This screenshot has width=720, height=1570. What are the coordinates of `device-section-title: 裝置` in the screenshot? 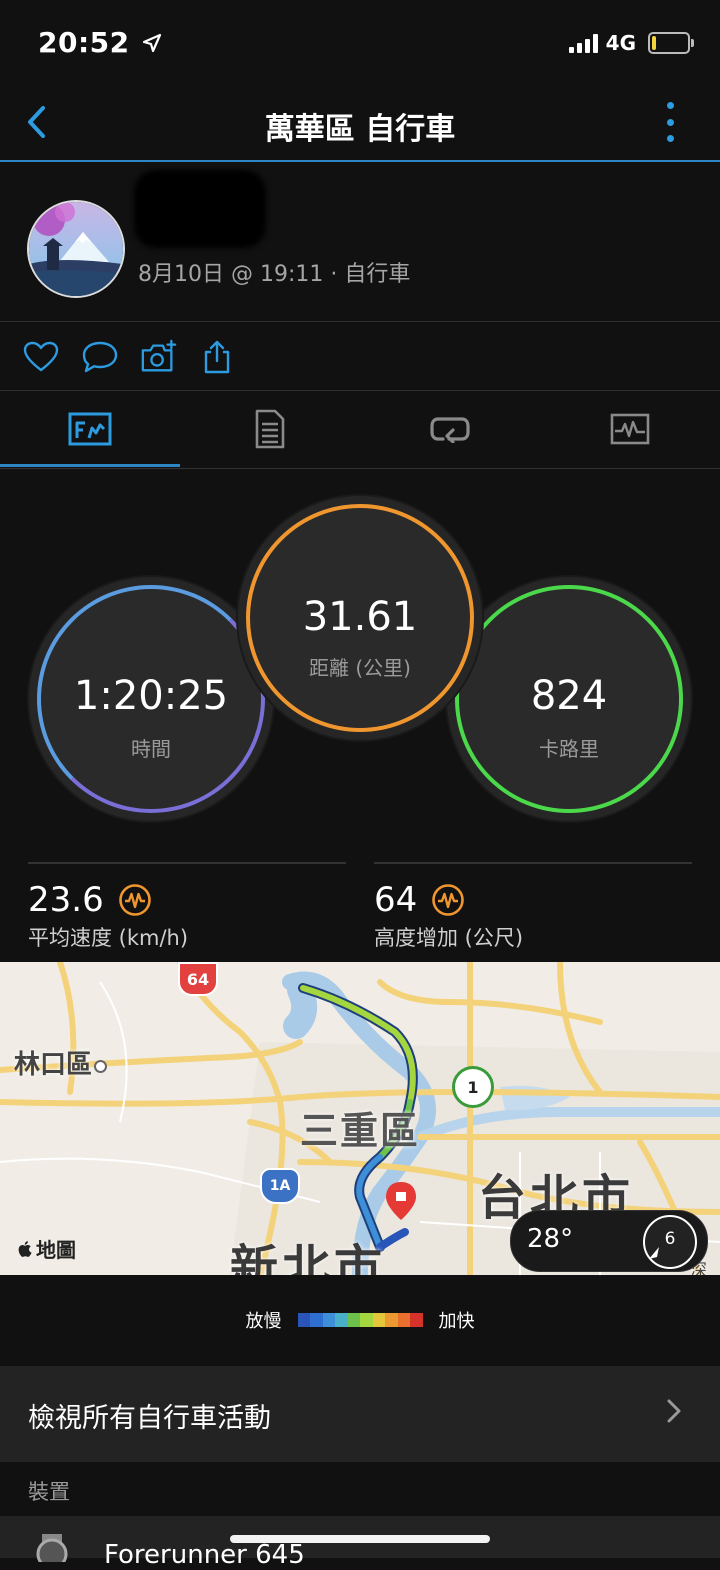 It's located at (49, 1492).